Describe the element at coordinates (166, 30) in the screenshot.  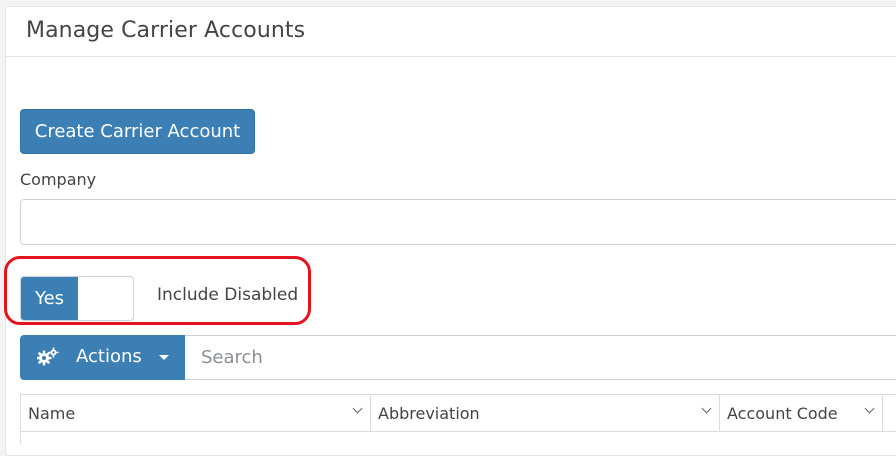
I see `page-title: Manage Carrier Accounts` at that location.